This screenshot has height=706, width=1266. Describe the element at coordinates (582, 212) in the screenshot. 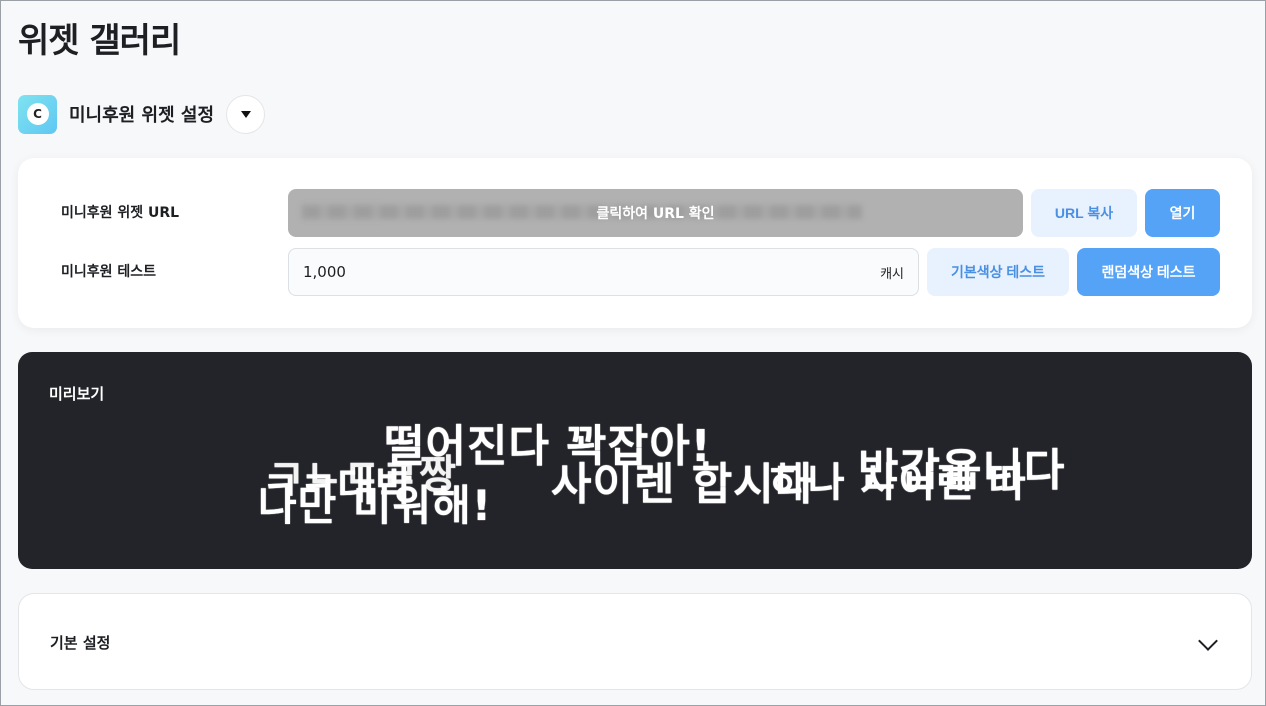

I see `blurred-url` at that location.